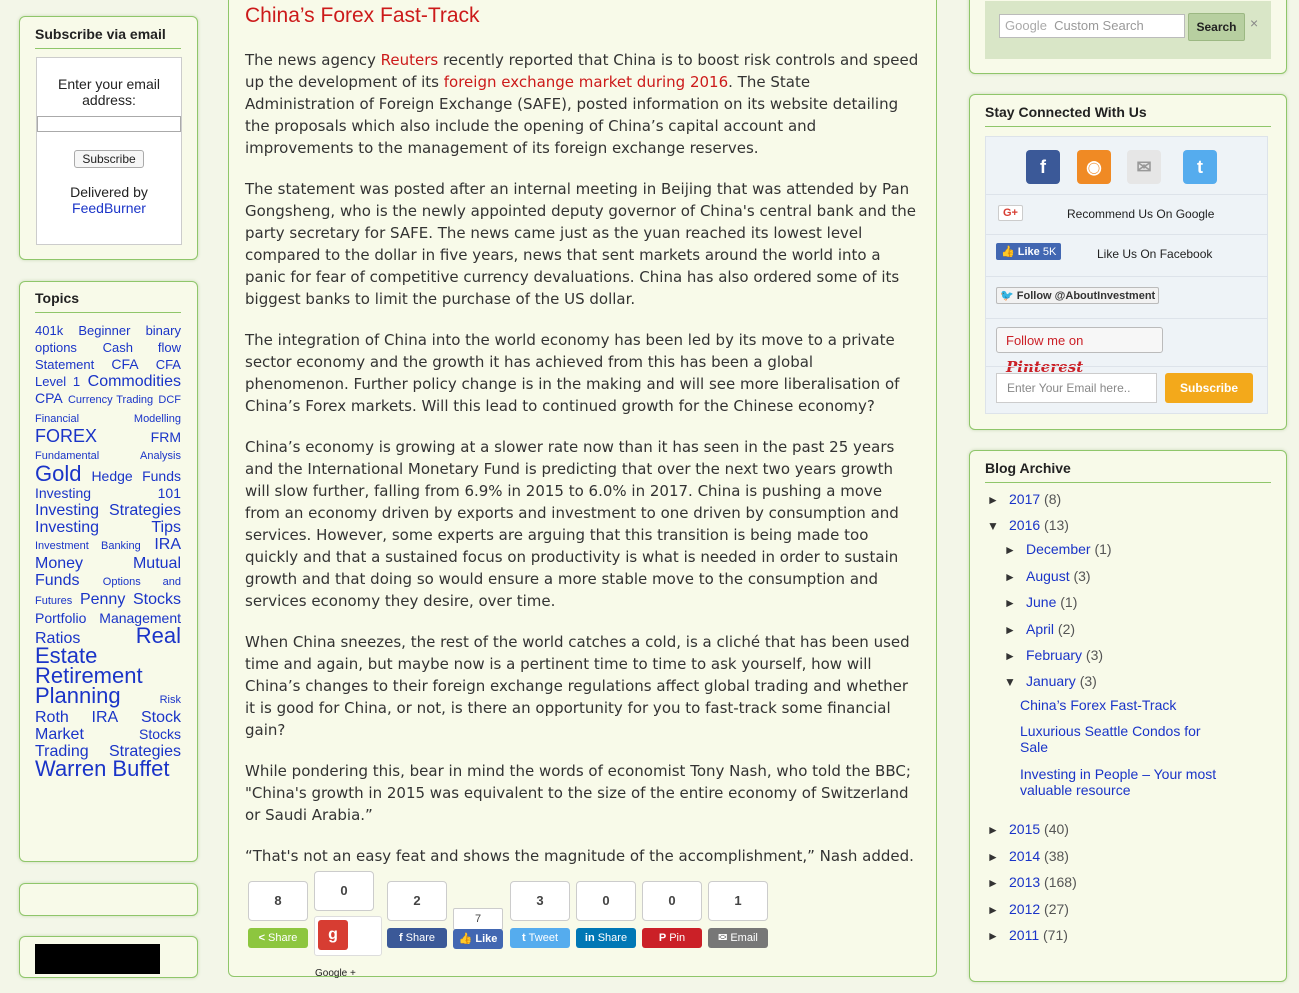  What do you see at coordinates (49, 398) in the screenshot?
I see `topic-tag-link: CPA` at bounding box center [49, 398].